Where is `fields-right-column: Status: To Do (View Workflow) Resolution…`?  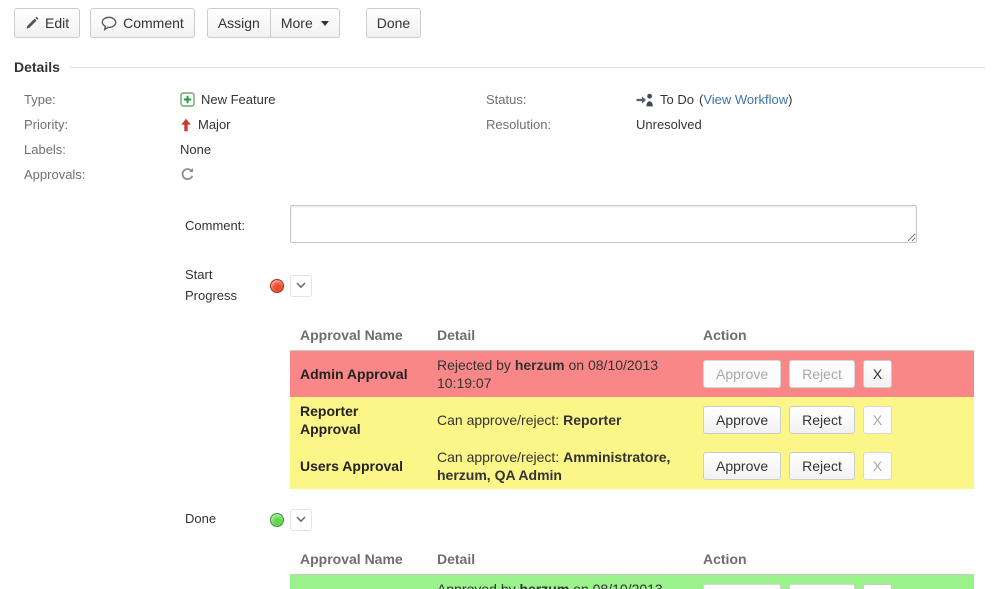
fields-right-column: Status: To Do (View Workflow) Resolution… is located at coordinates (742, 137).